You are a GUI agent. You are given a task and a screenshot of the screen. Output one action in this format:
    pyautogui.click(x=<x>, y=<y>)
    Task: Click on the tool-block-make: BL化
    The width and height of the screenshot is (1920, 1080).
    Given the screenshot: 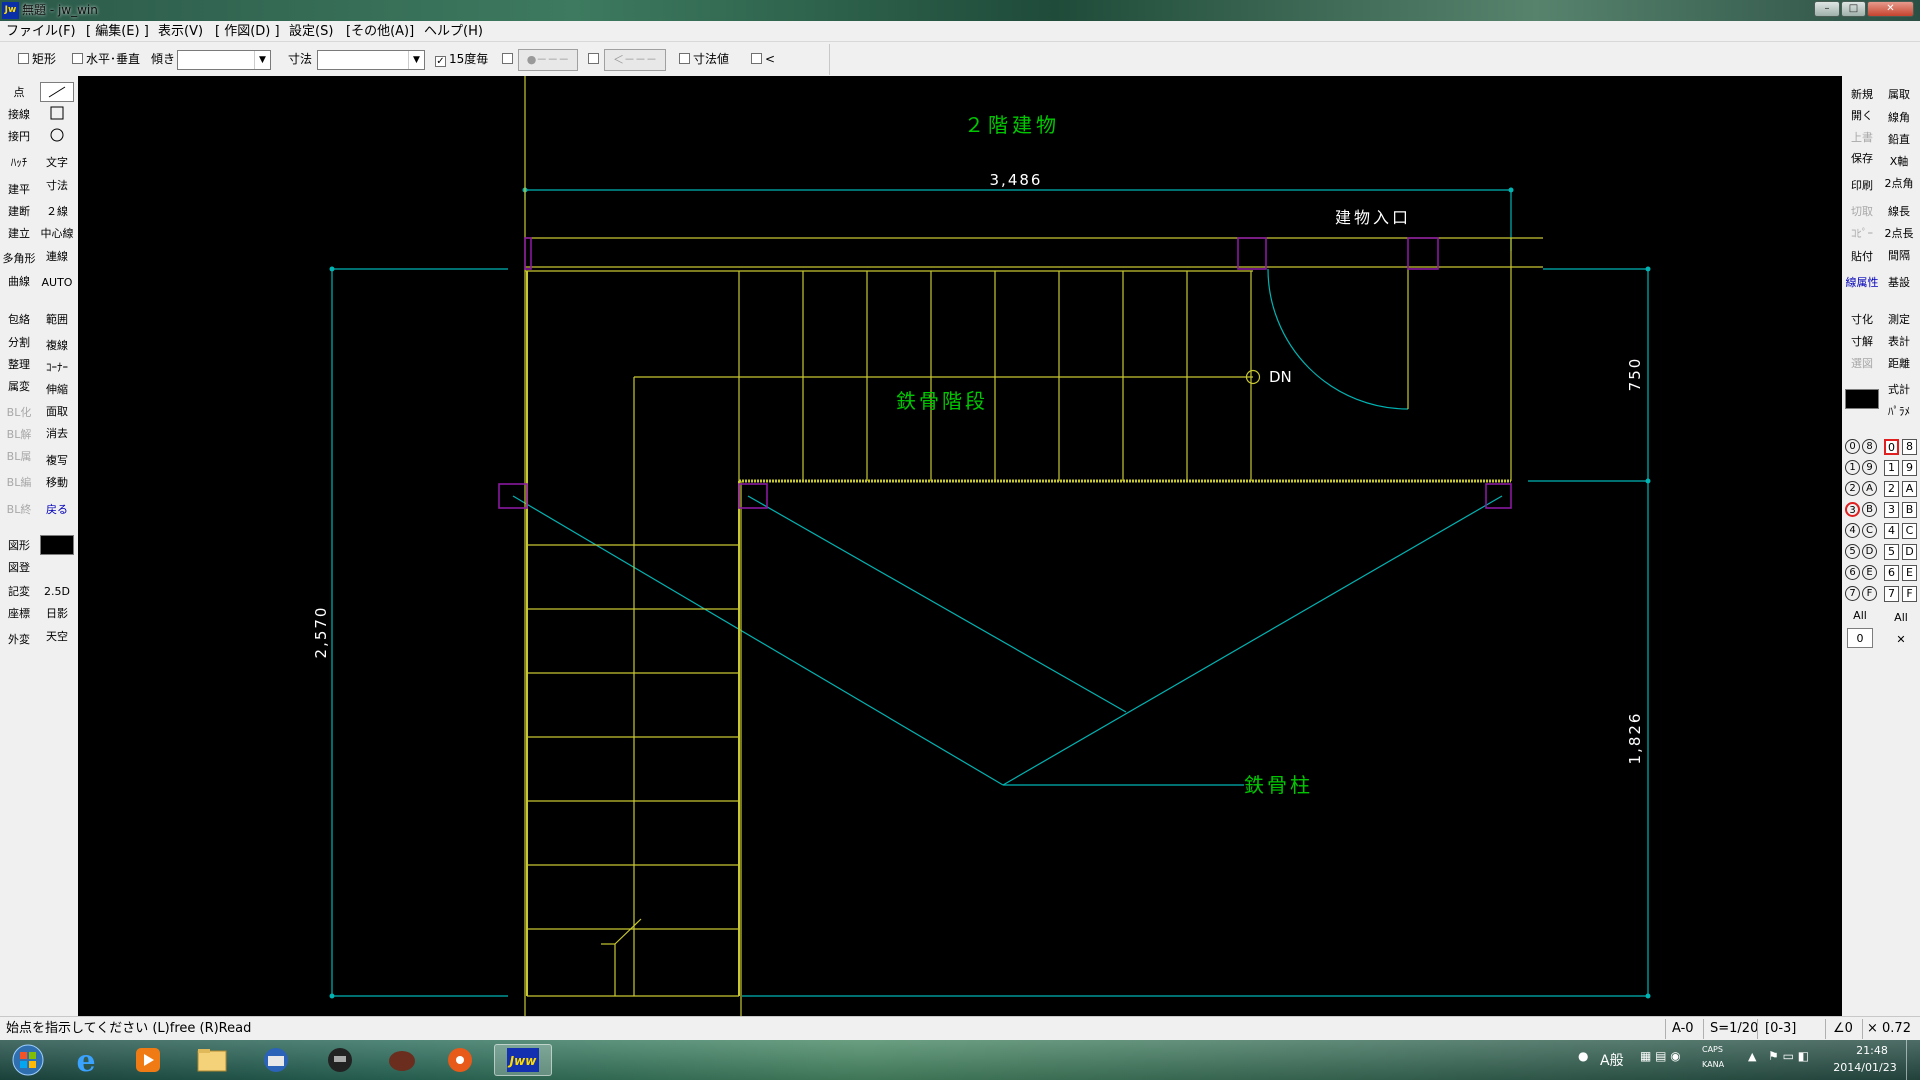 What is the action you would take?
    pyautogui.click(x=19, y=413)
    